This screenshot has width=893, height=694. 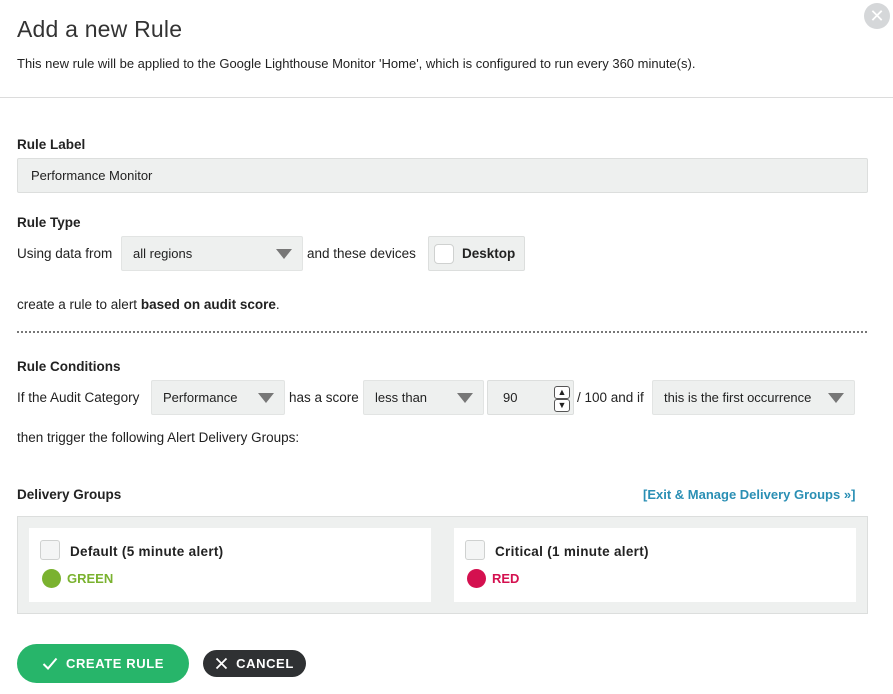 I want to click on dialog-title: Add a new Rule, so click(x=100, y=29).